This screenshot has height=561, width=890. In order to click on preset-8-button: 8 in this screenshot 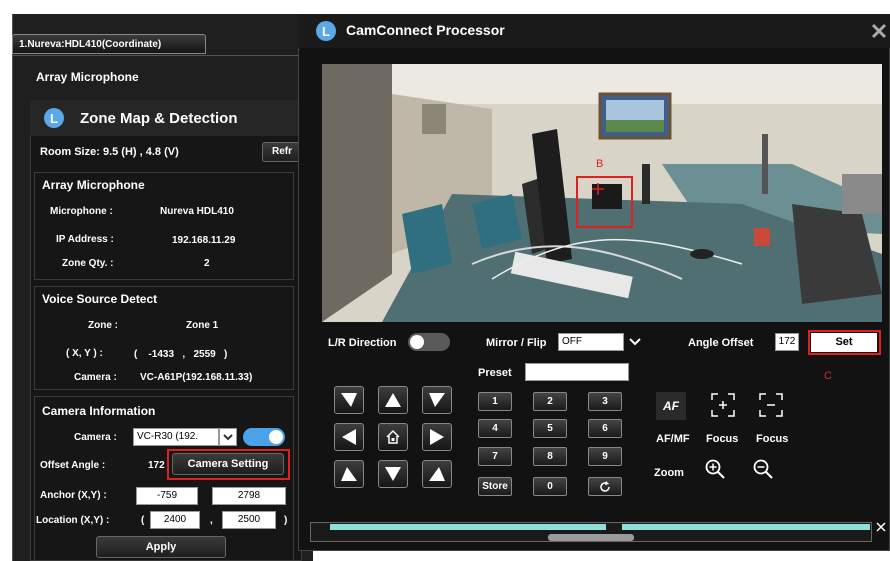, I will do `click(550, 456)`.